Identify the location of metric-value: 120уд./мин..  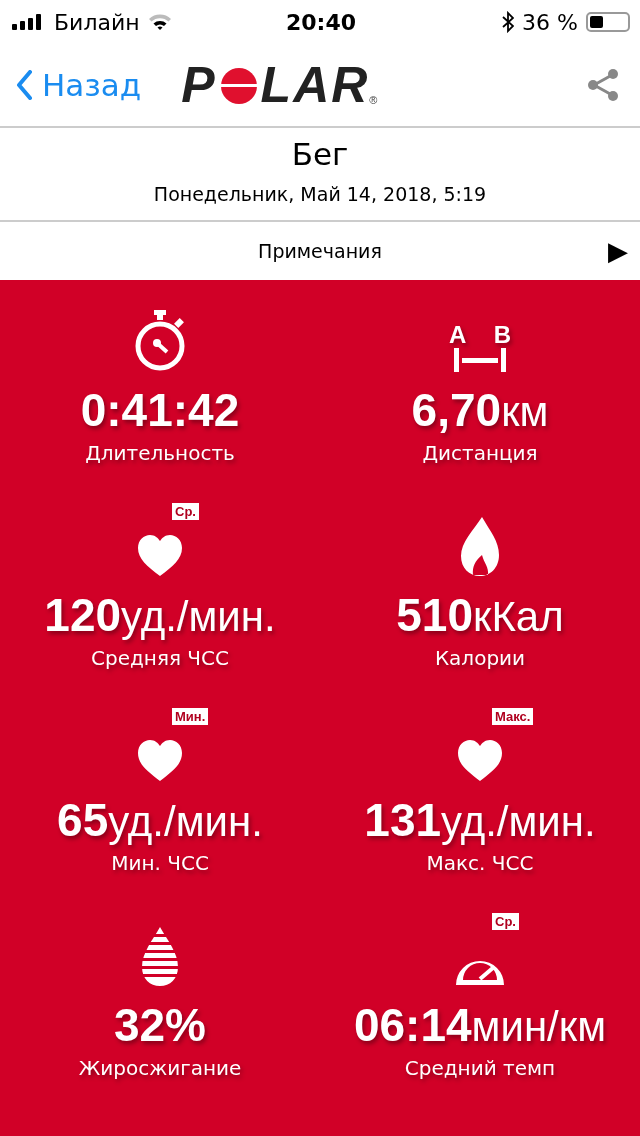
(160, 615).